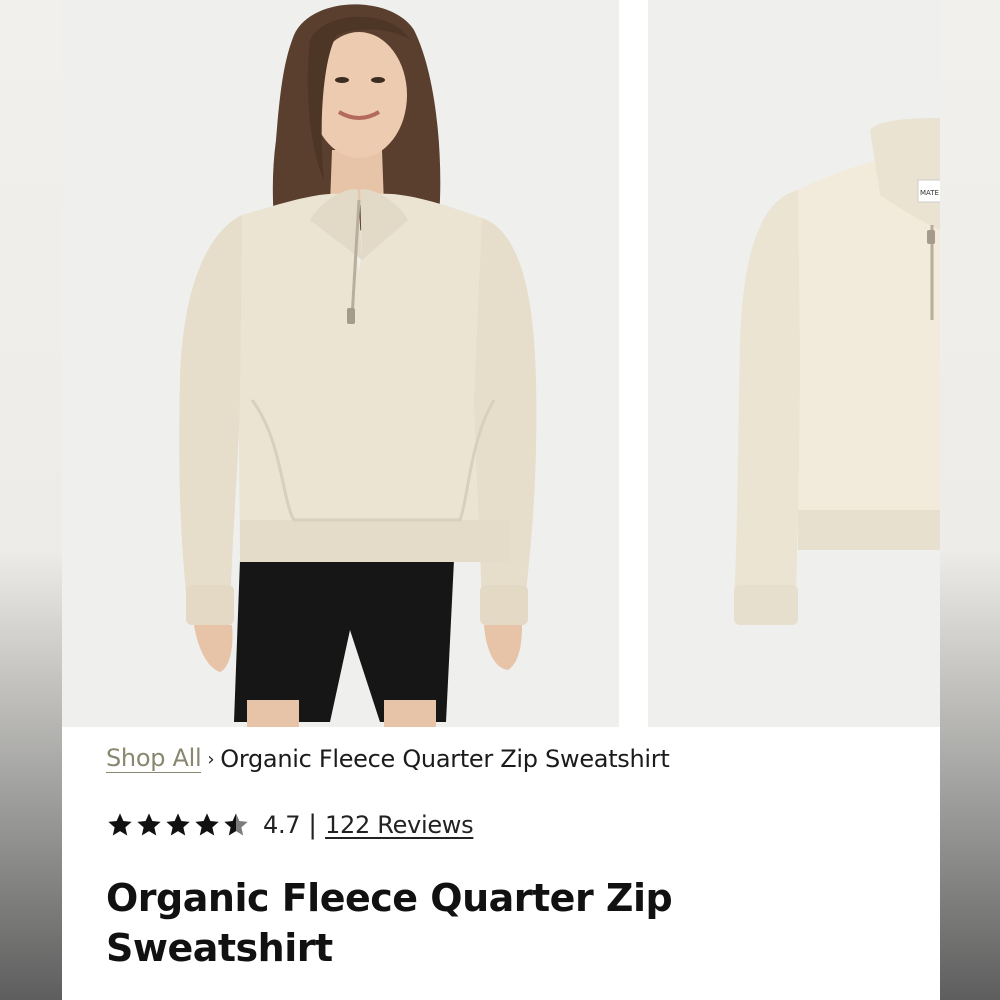  I want to click on product-title: Organic Fleece Quarter Zip Sweatshirt, so click(389, 923).